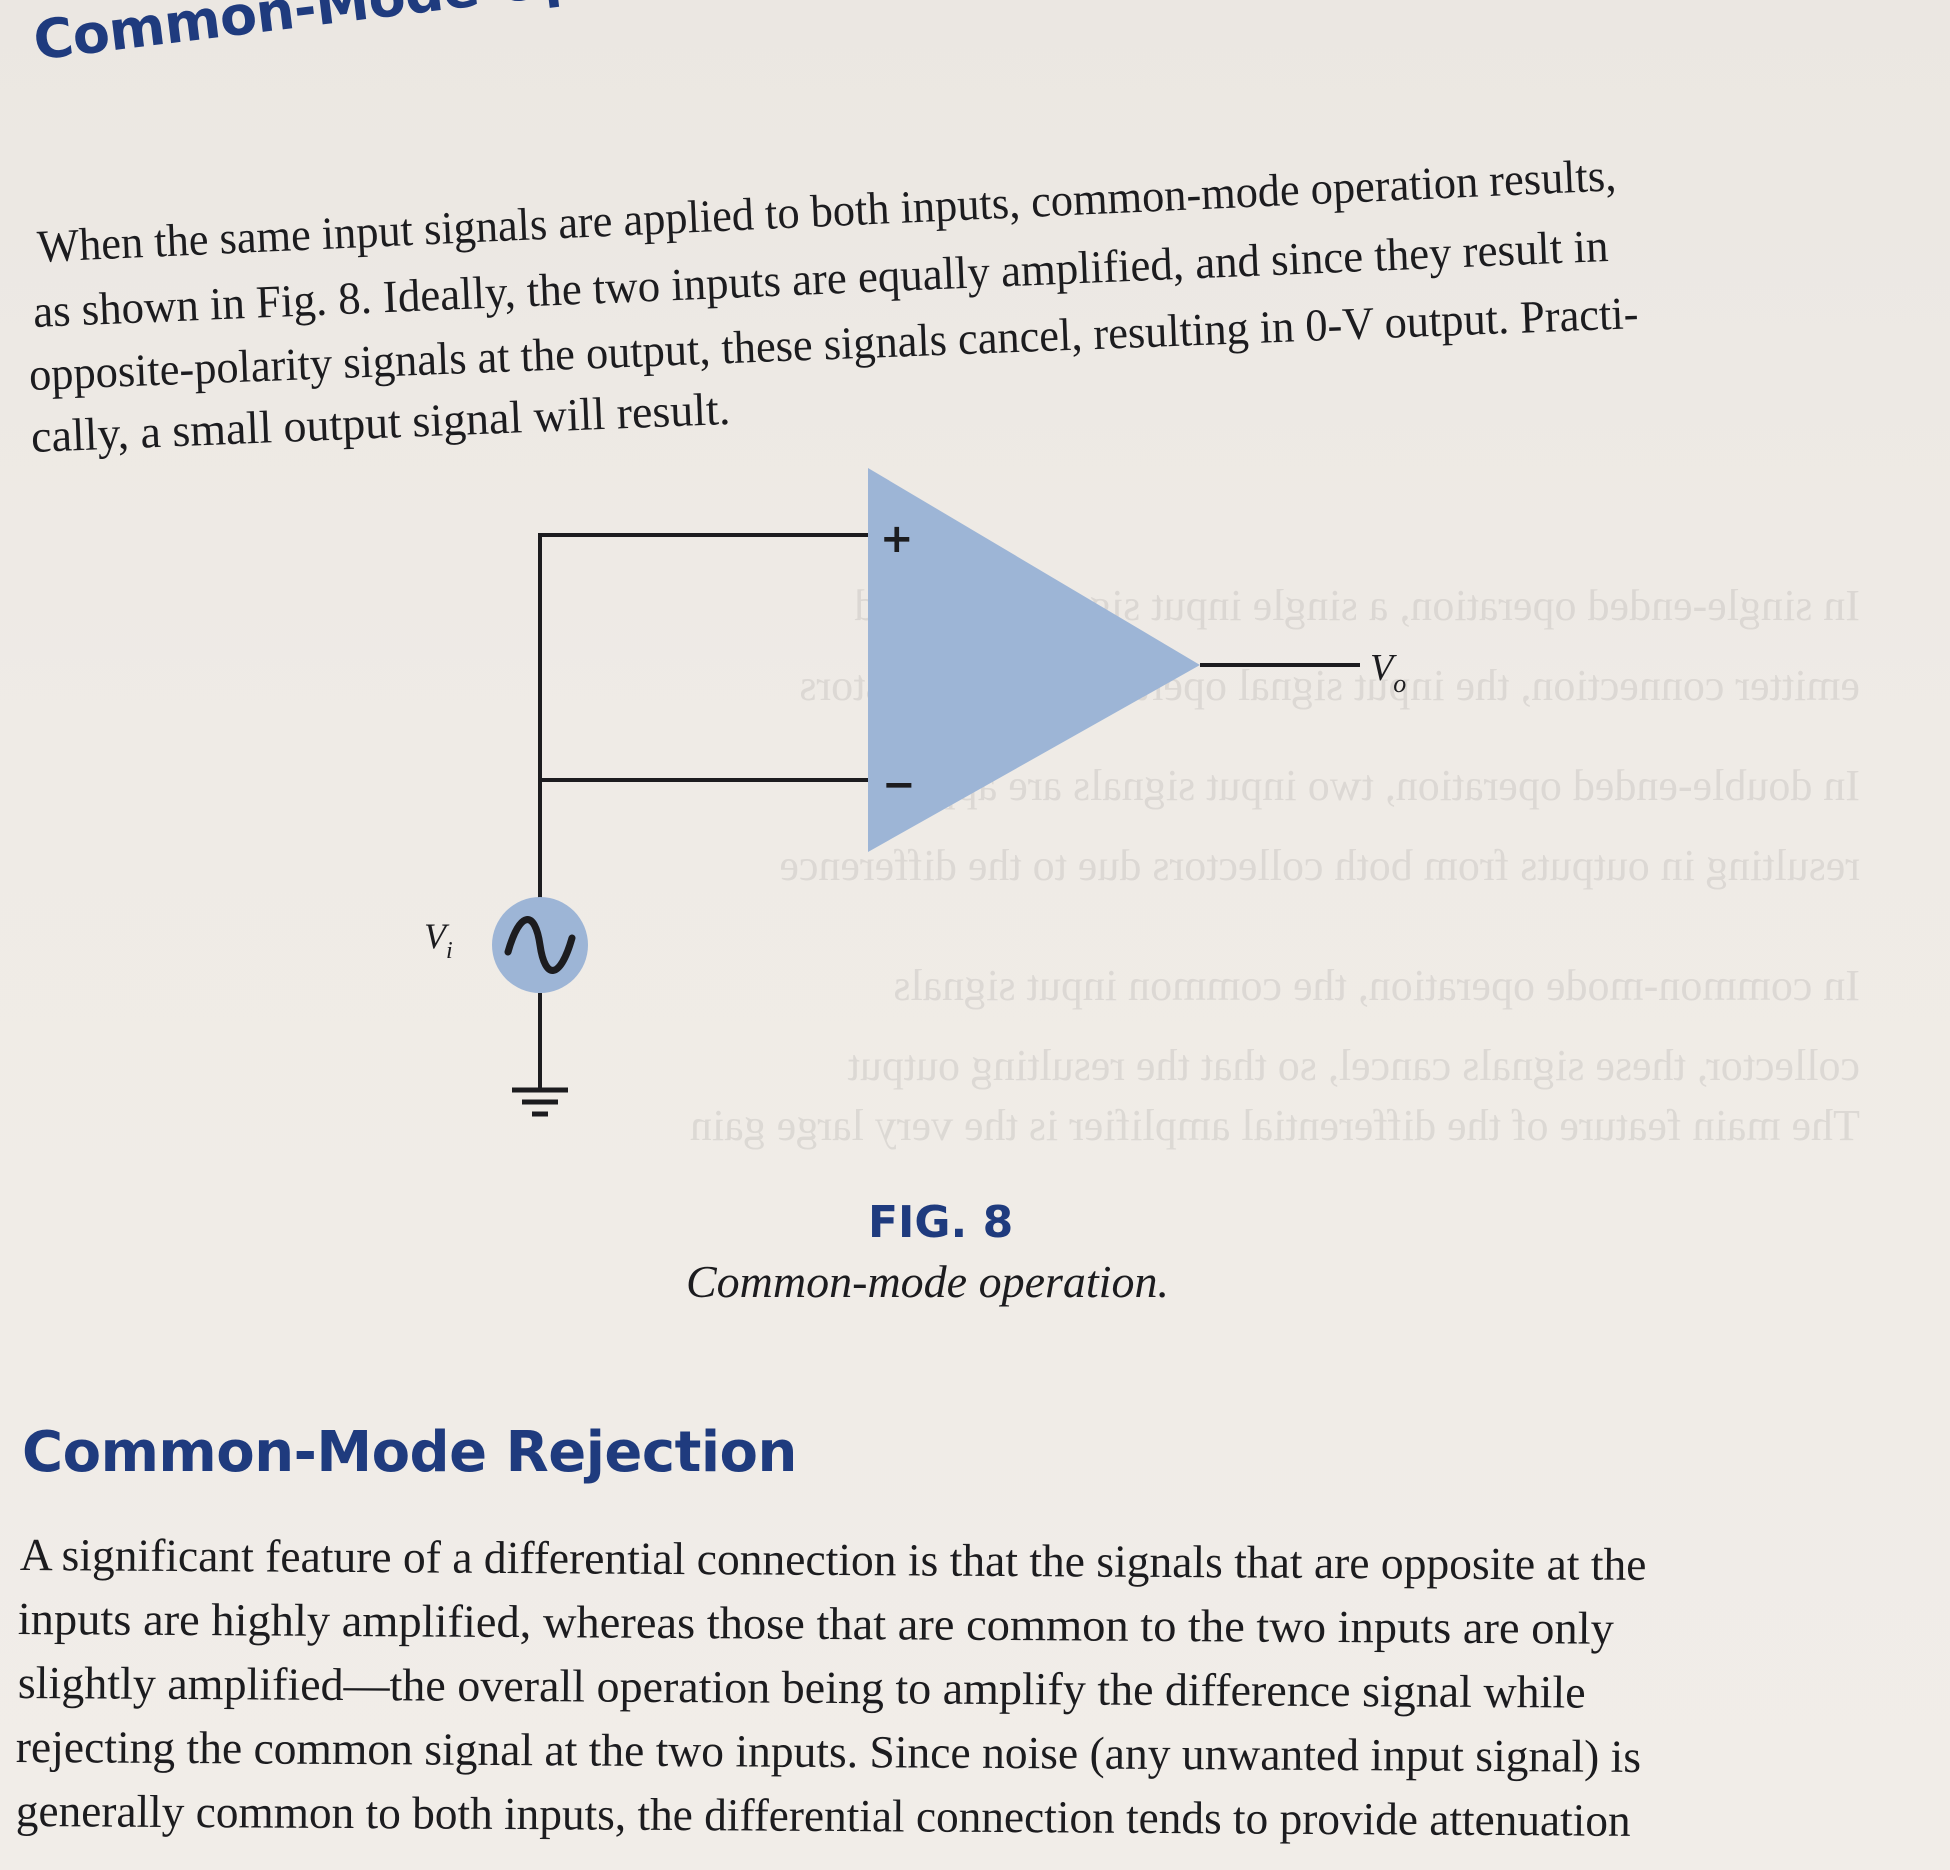 Image resolution: width=1950 pixels, height=1870 pixels. Describe the element at coordinates (899, 785) in the screenshot. I see `minus-sign-label: −` at that location.